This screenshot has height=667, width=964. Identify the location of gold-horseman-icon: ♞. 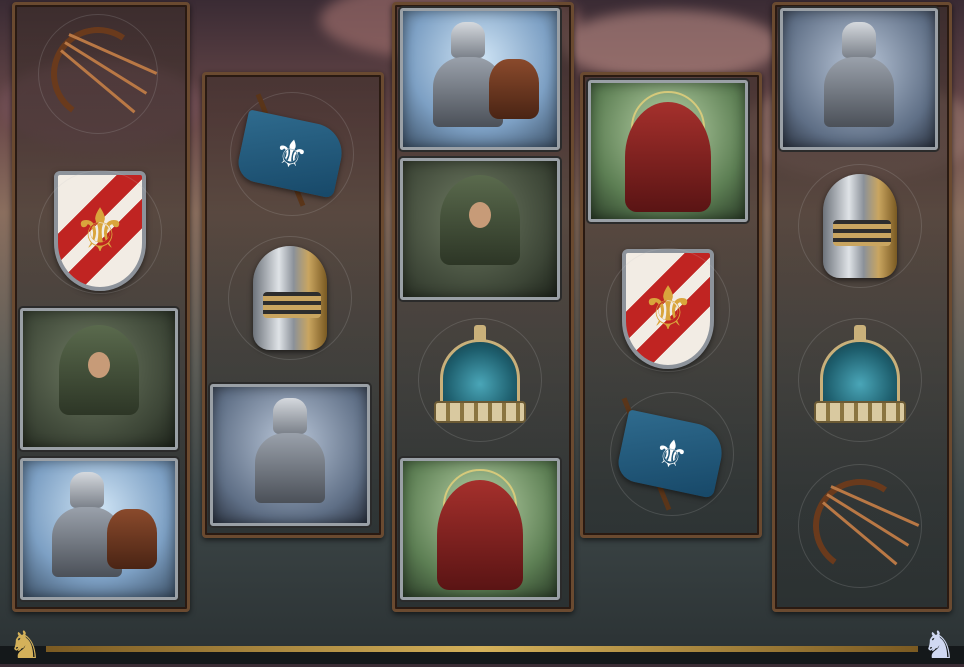
(25, 645).